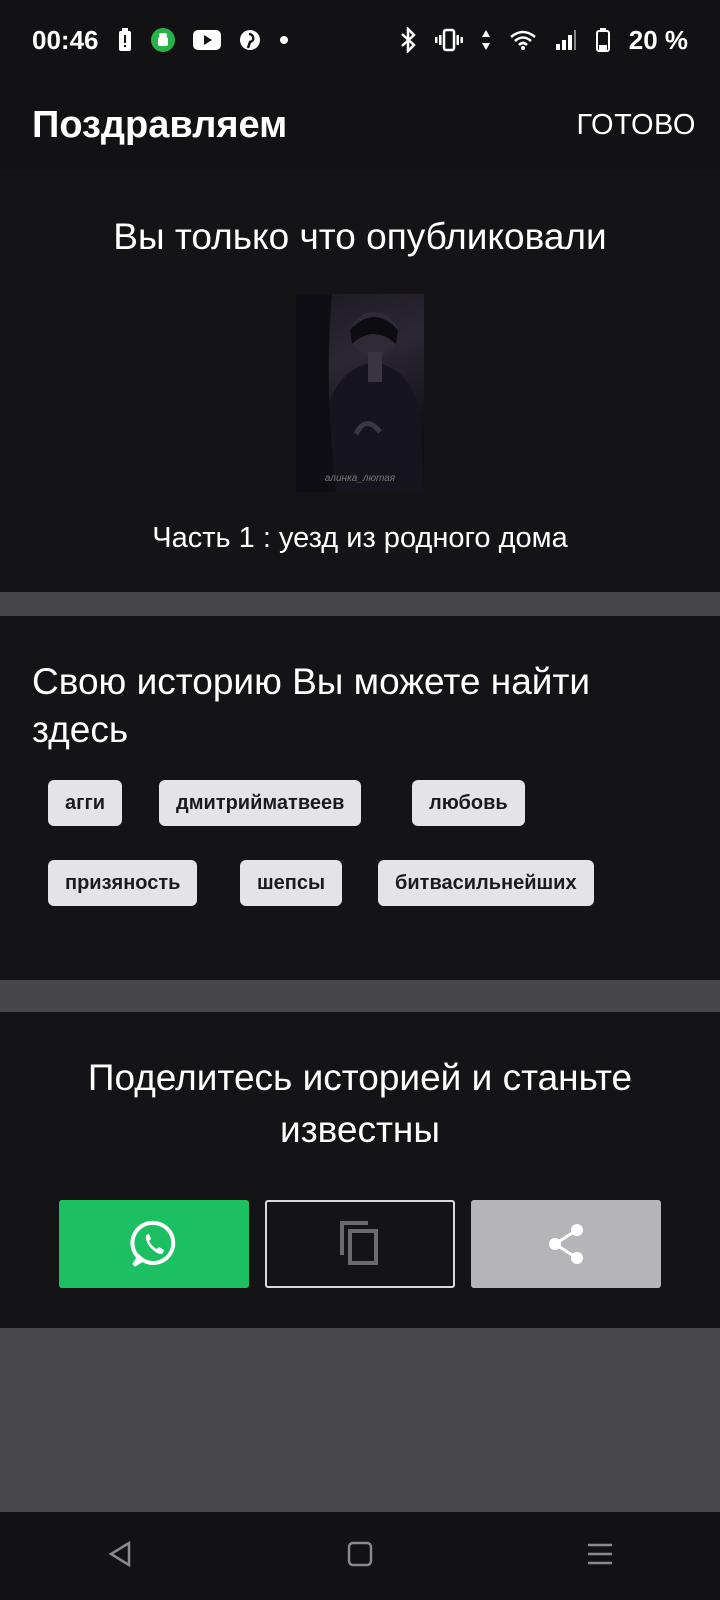 The image size is (720, 1600). I want to click on copy-icon, so click(359, 1243).